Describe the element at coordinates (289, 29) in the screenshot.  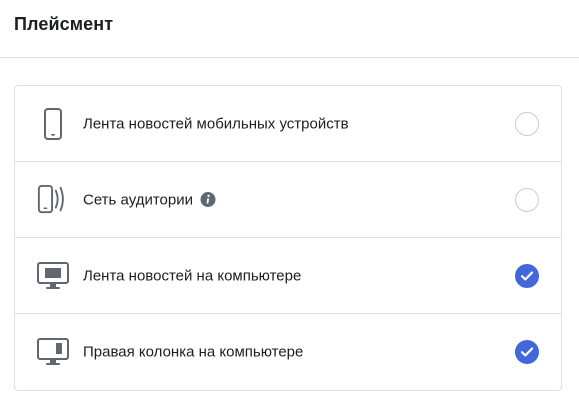
I see `section-header: Плейсмент` at that location.